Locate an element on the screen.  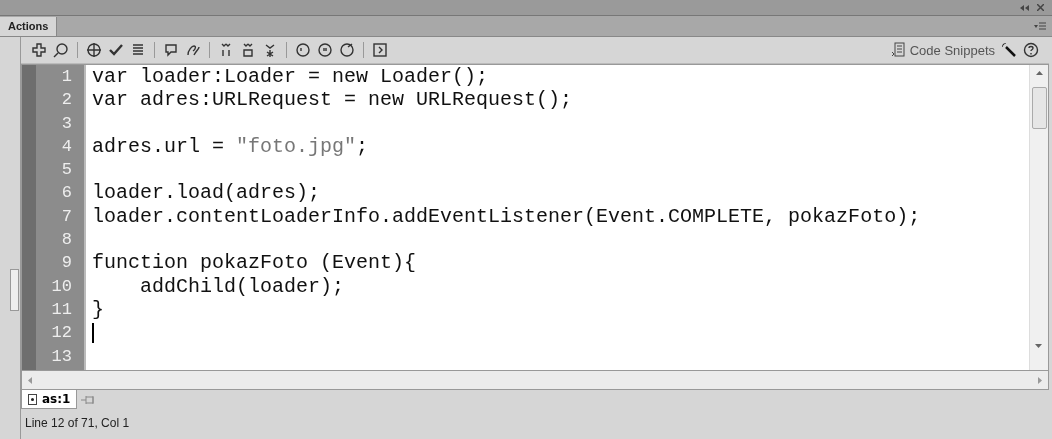
uncomment-icon is located at coordinates (347, 50).